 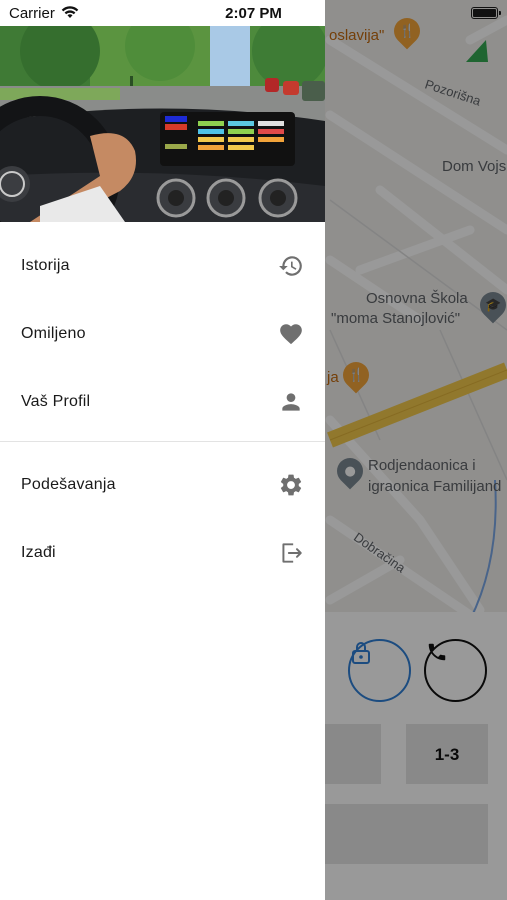 I want to click on status-bar: Carrier 2:07 PM, so click(x=253, y=13).